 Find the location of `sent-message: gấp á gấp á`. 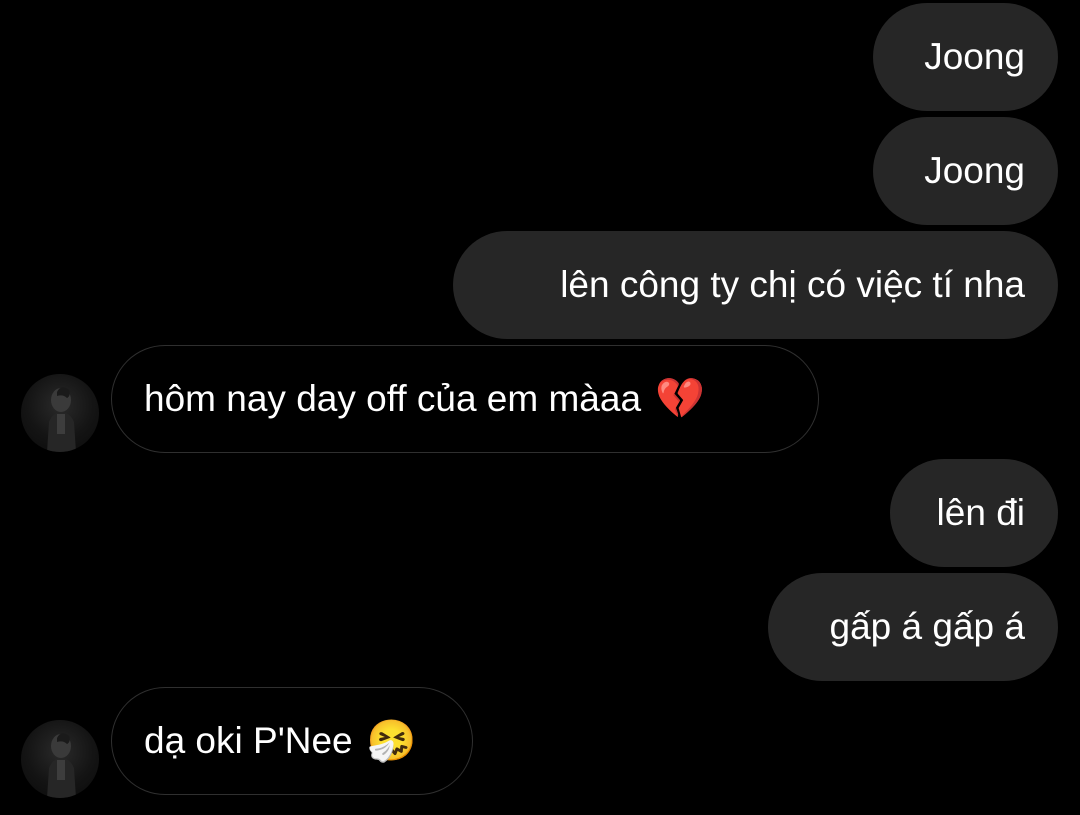

sent-message: gấp á gấp á is located at coordinates (913, 627).